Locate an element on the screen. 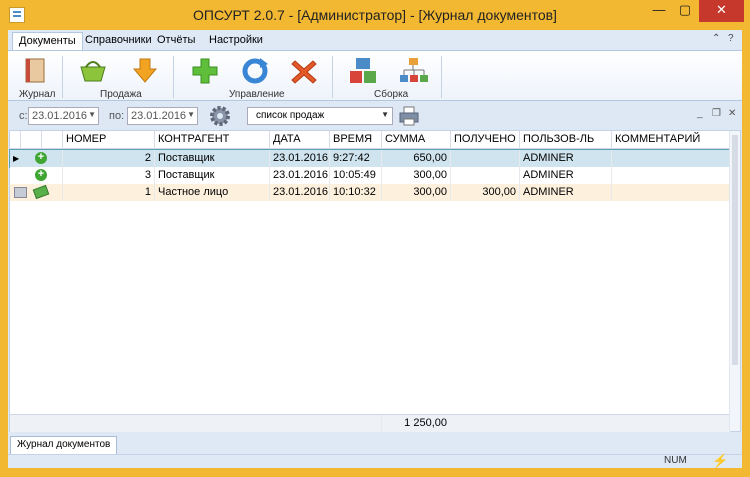 This screenshot has height=477, width=750. status-bar: NUM ⚡ is located at coordinates (375, 460).